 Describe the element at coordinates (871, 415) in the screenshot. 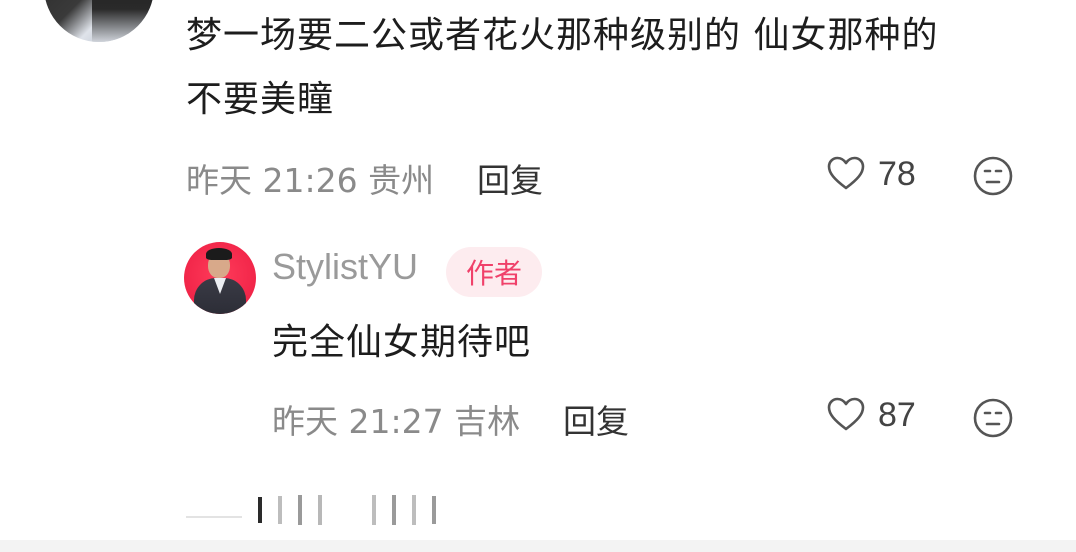

I see `like-button: 87` at that location.